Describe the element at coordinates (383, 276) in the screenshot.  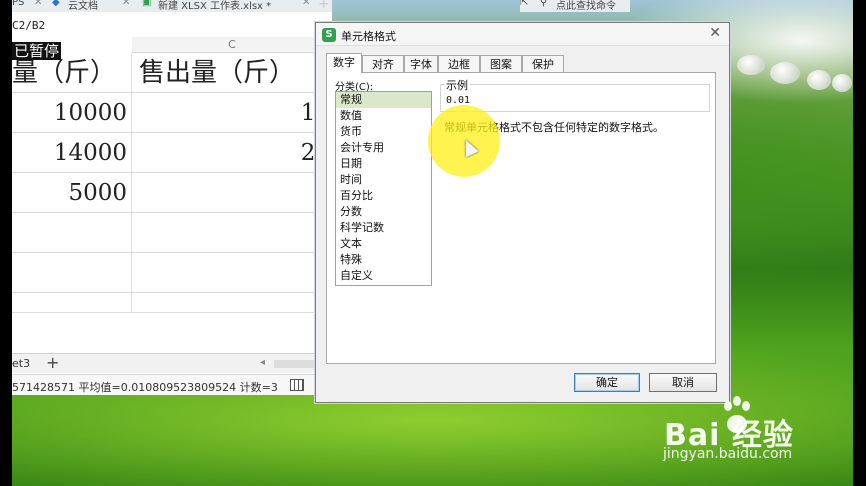
I see `category-item-custom: 自定义` at that location.